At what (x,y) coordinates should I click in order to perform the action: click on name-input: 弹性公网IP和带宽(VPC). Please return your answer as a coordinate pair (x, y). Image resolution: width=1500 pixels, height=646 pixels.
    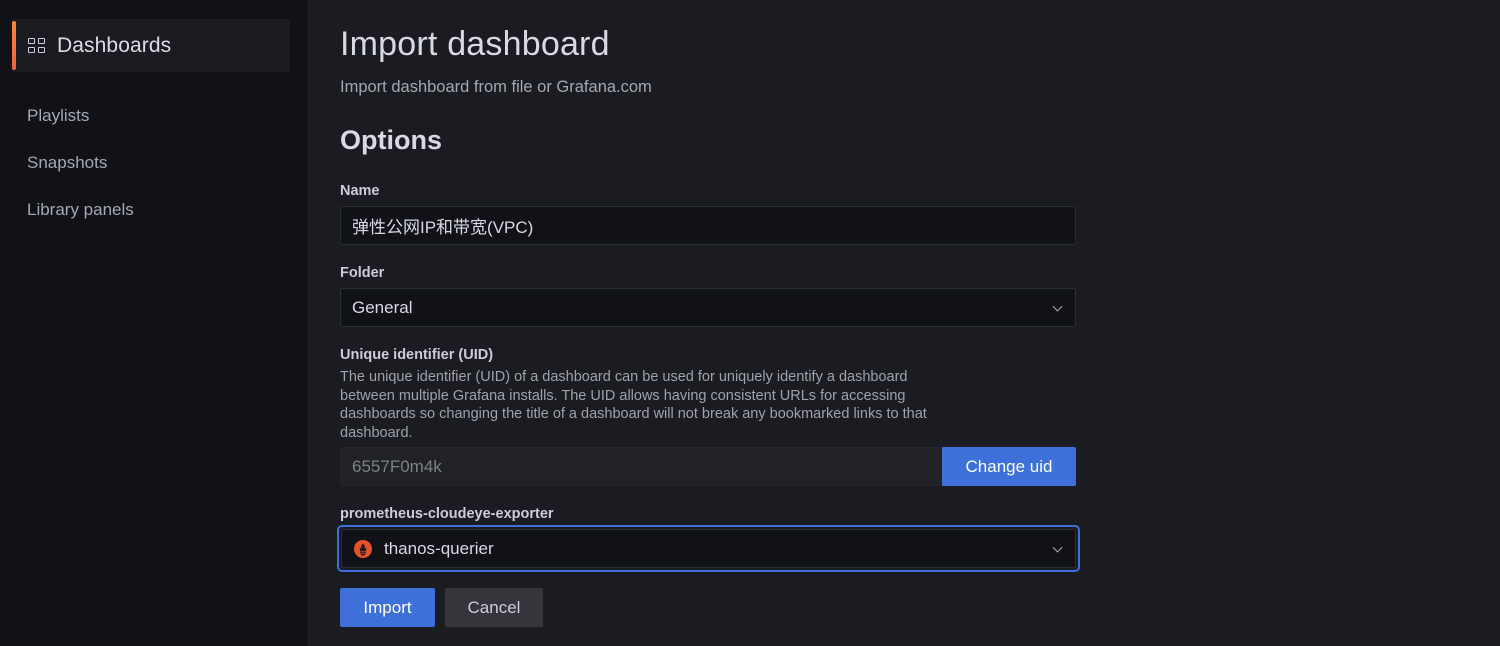
    Looking at the image, I should click on (708, 225).